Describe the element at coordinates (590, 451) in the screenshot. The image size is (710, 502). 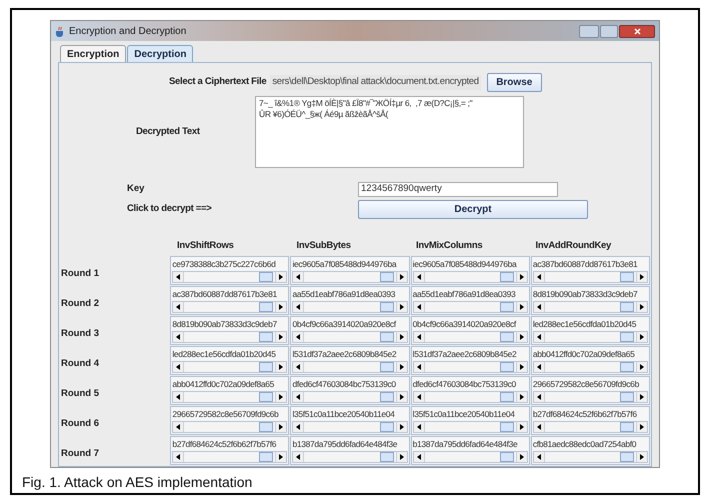
I see `round-value-field: cfb81aedc88edc0ad7254abf0` at that location.